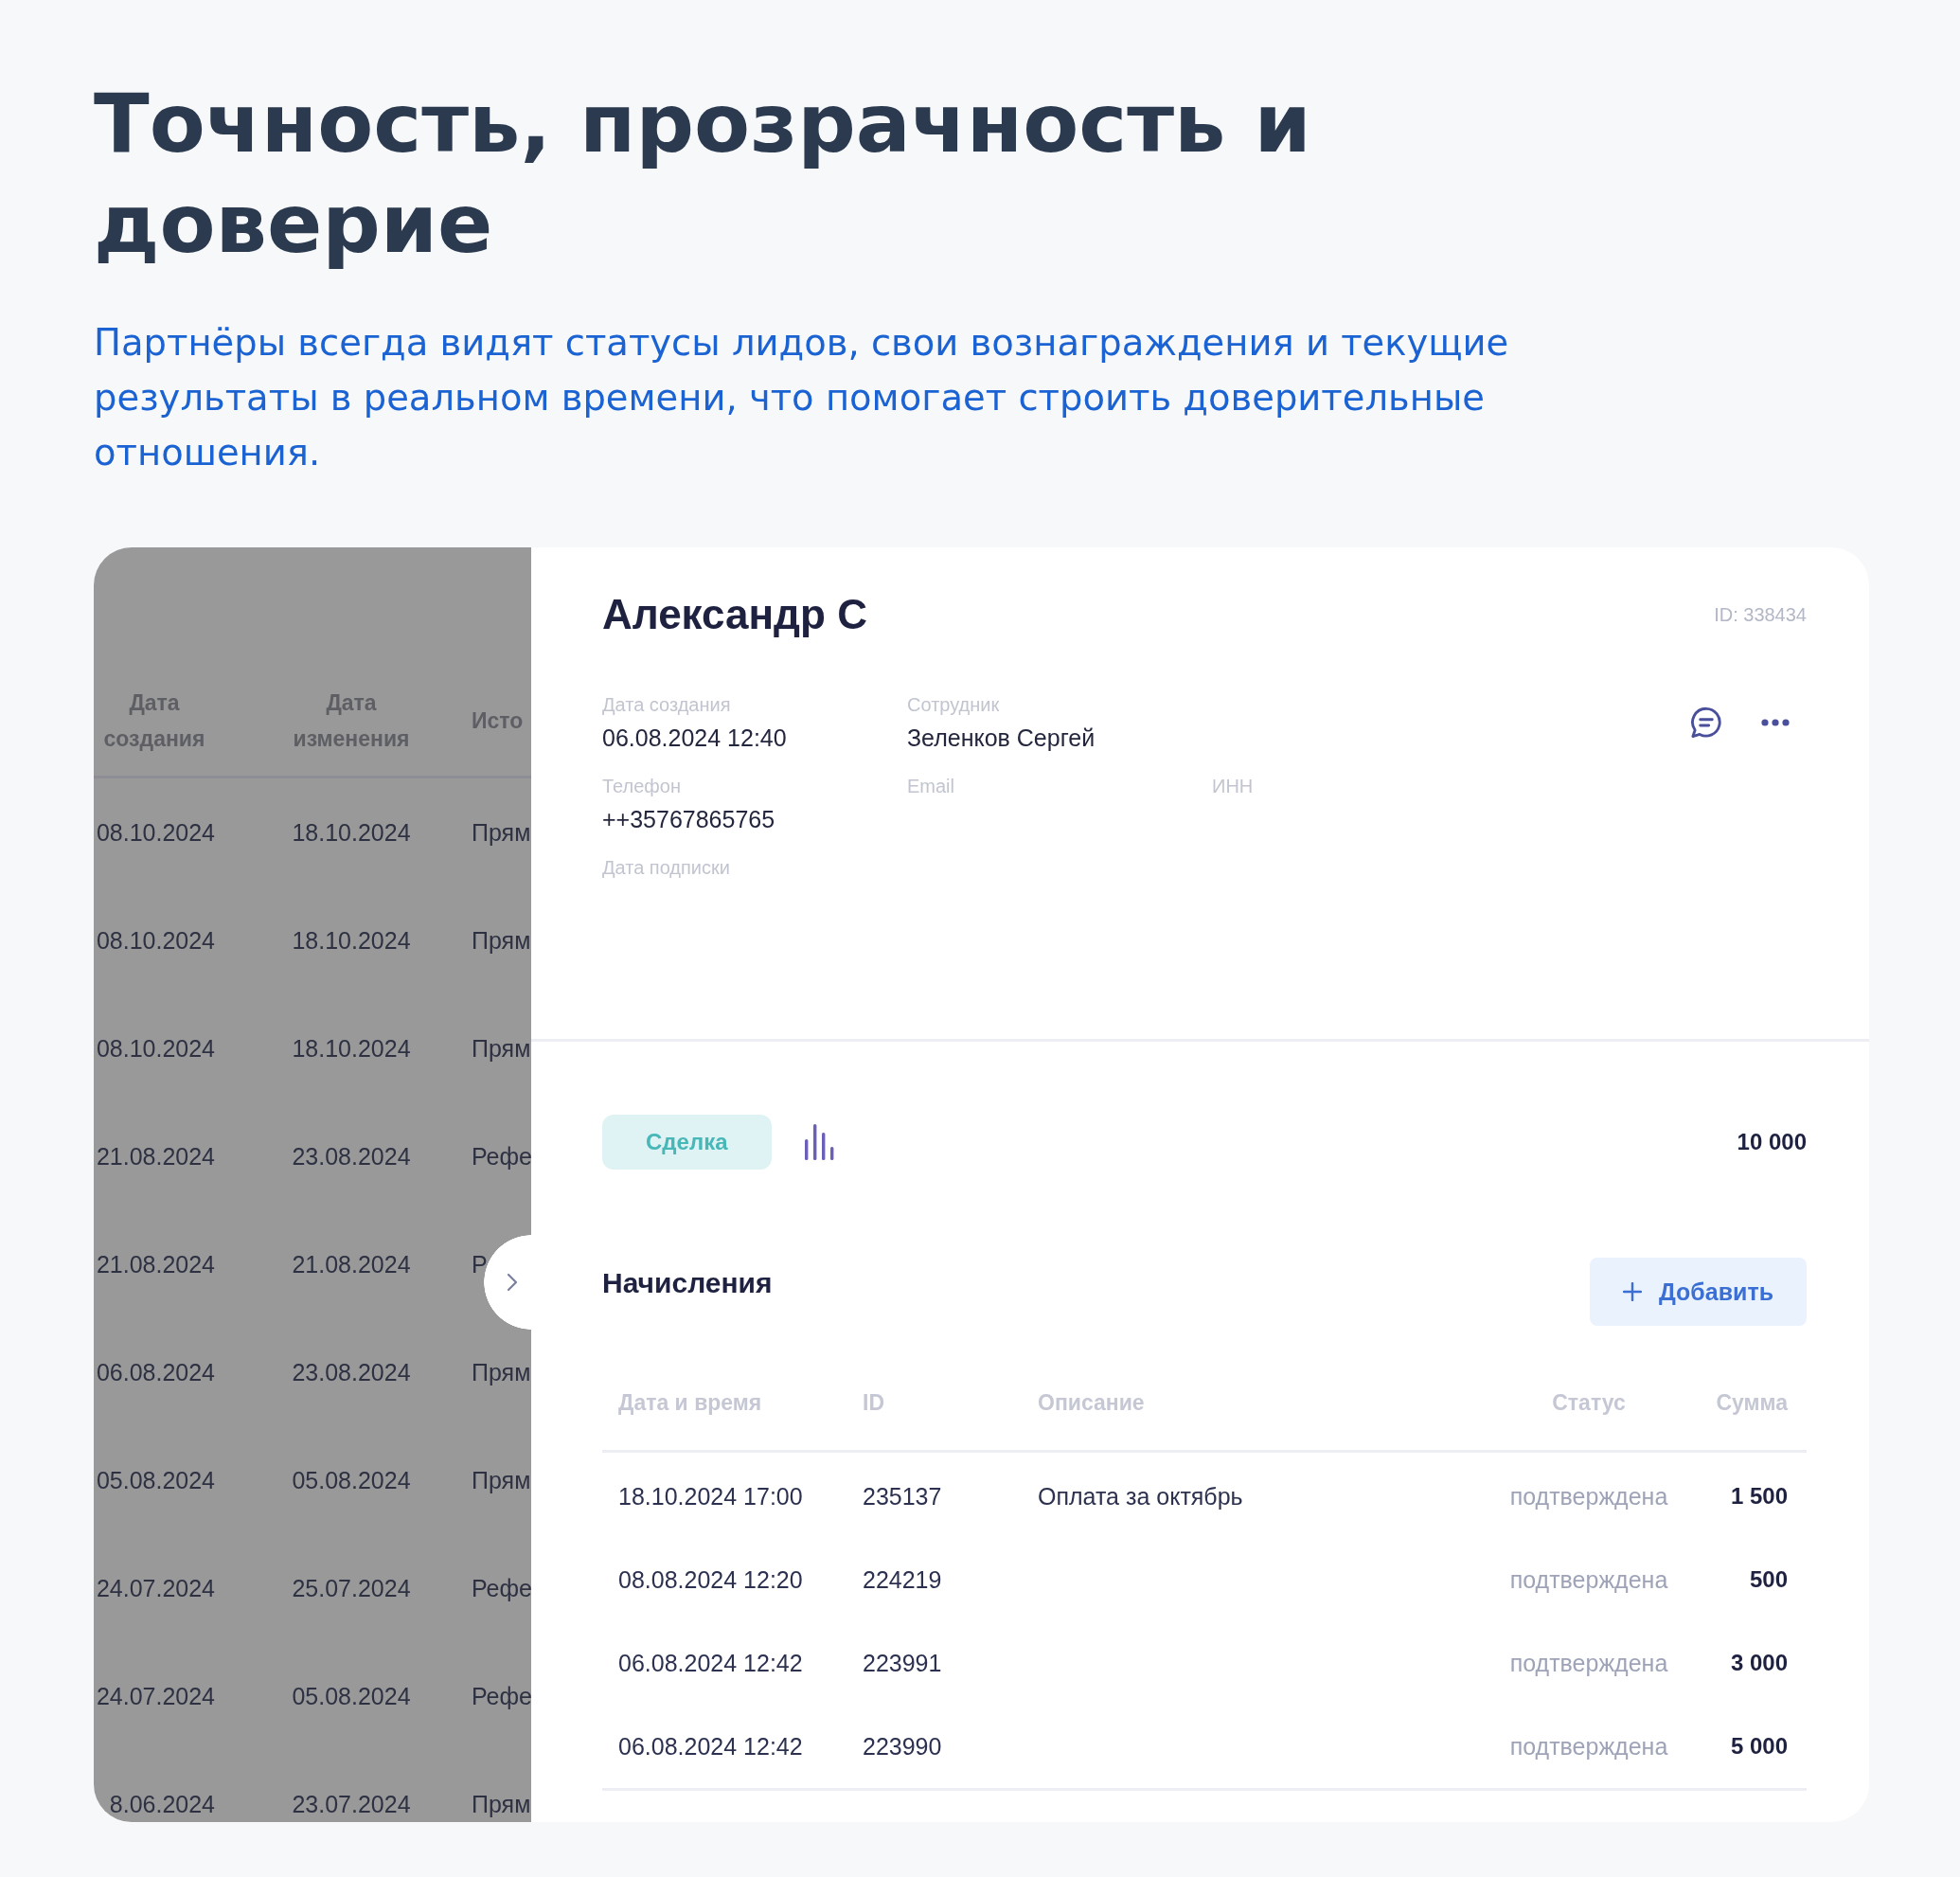  I want to click on amount-cell-text: 1 500, so click(1759, 1496).